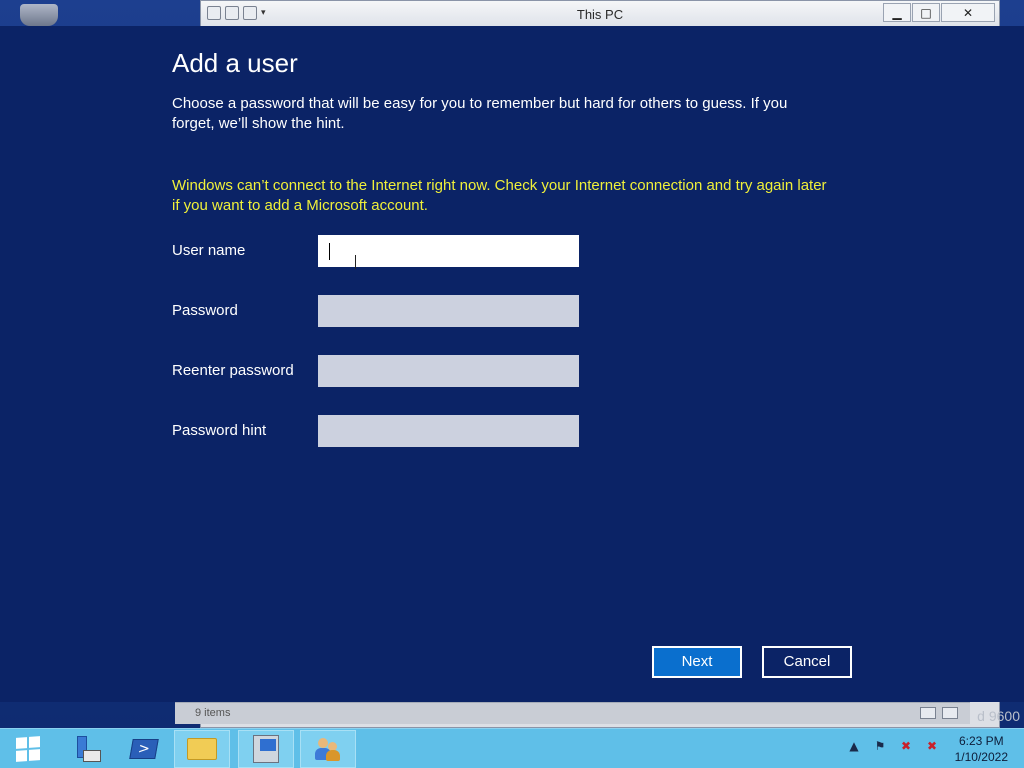 This screenshot has width=1024, height=768. Describe the element at coordinates (950, 713) in the screenshot. I see `large-icons-view-icon` at that location.